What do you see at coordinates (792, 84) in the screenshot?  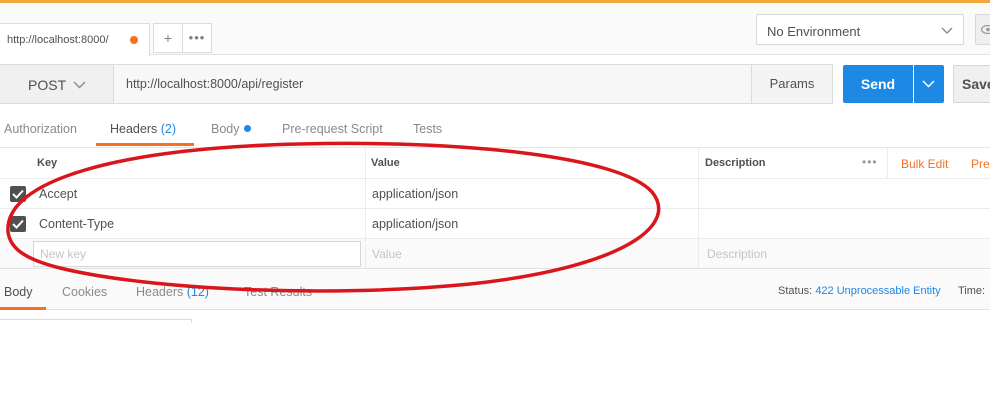 I see `params-button: Params` at bounding box center [792, 84].